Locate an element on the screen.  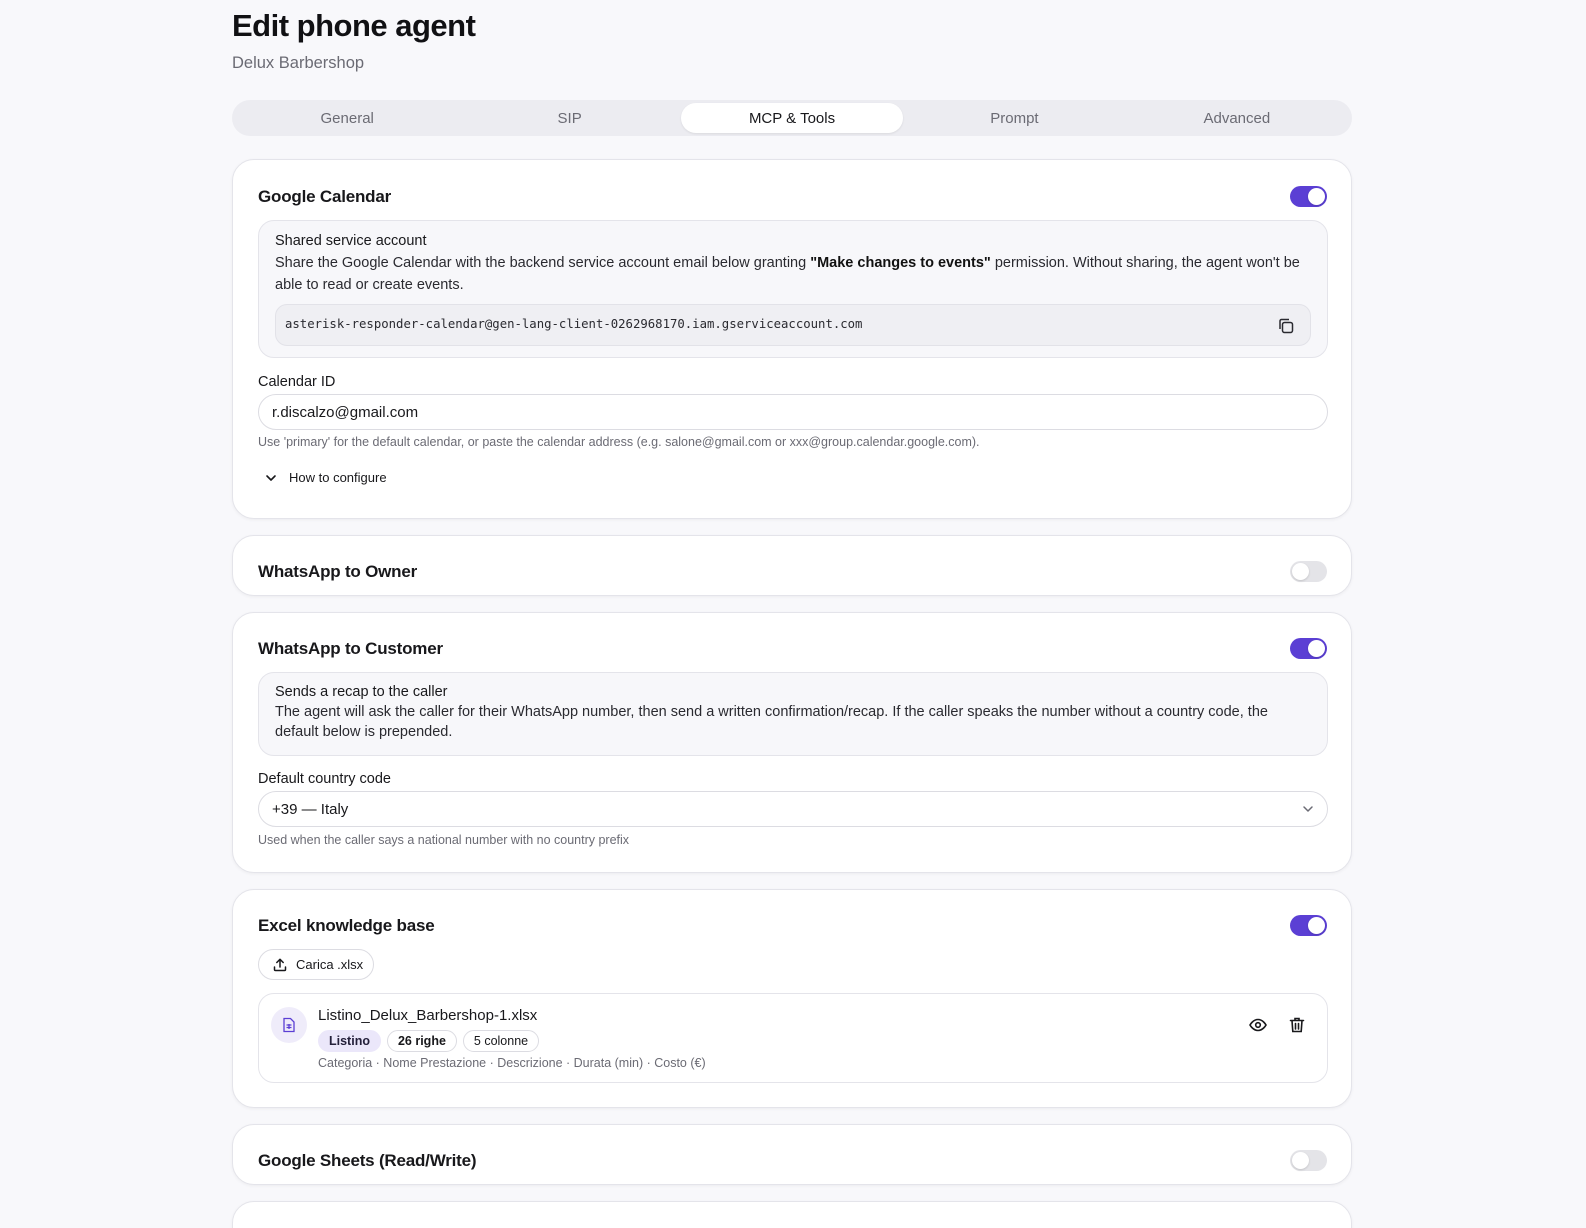
excel-kb-toggle is located at coordinates (1308, 925).